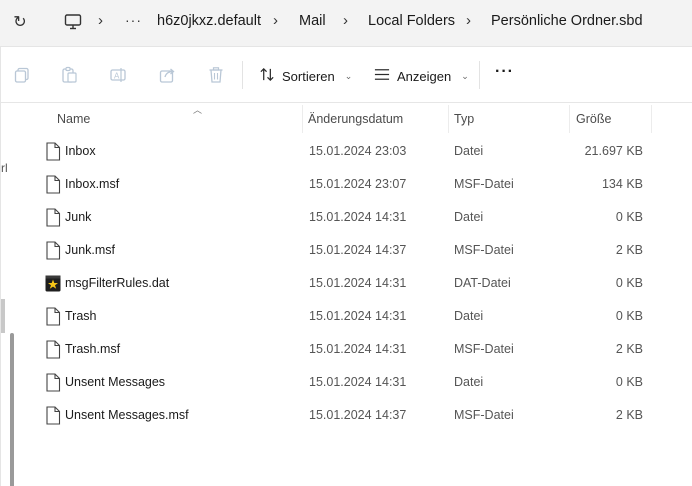  What do you see at coordinates (267, 76) in the screenshot?
I see `sort-icon` at bounding box center [267, 76].